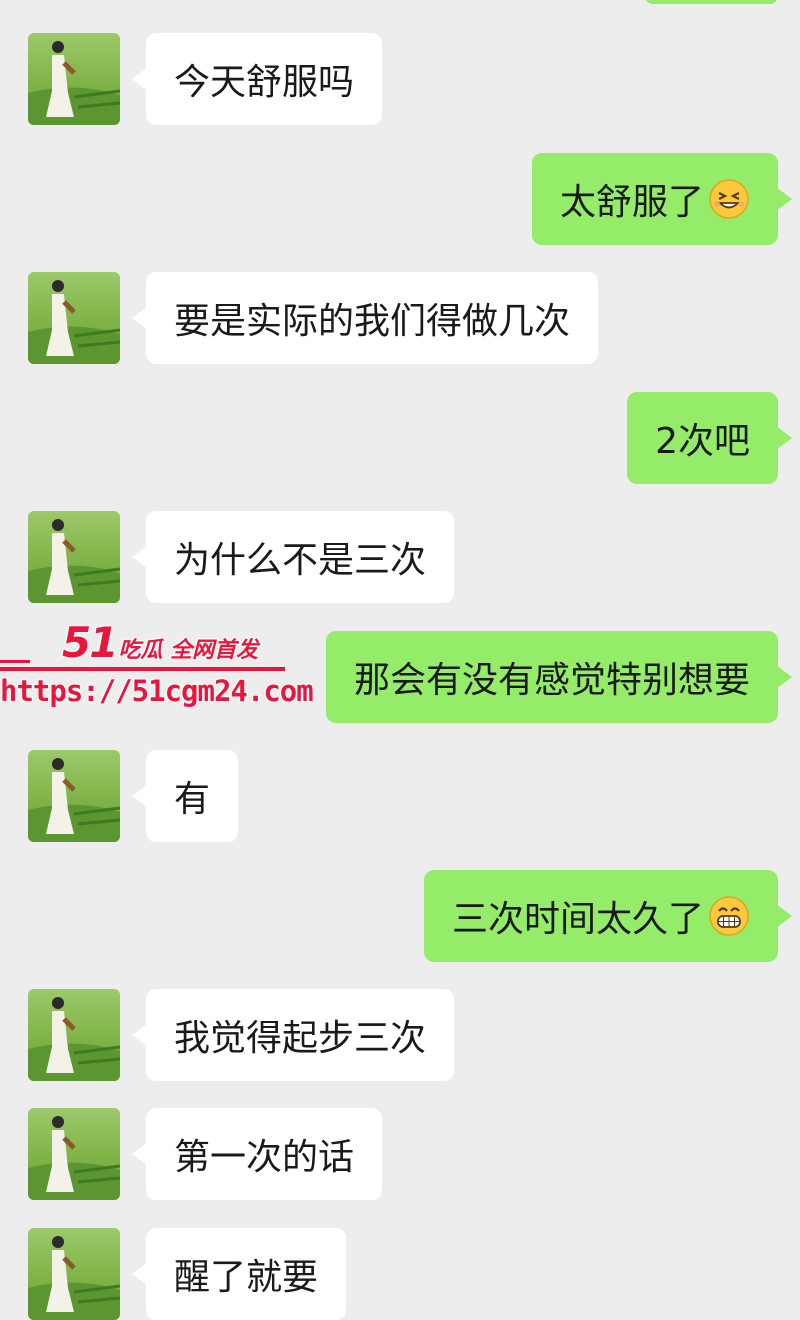  Describe the element at coordinates (711, 2) in the screenshot. I see `chat-bubble-outgoing-partial` at that location.